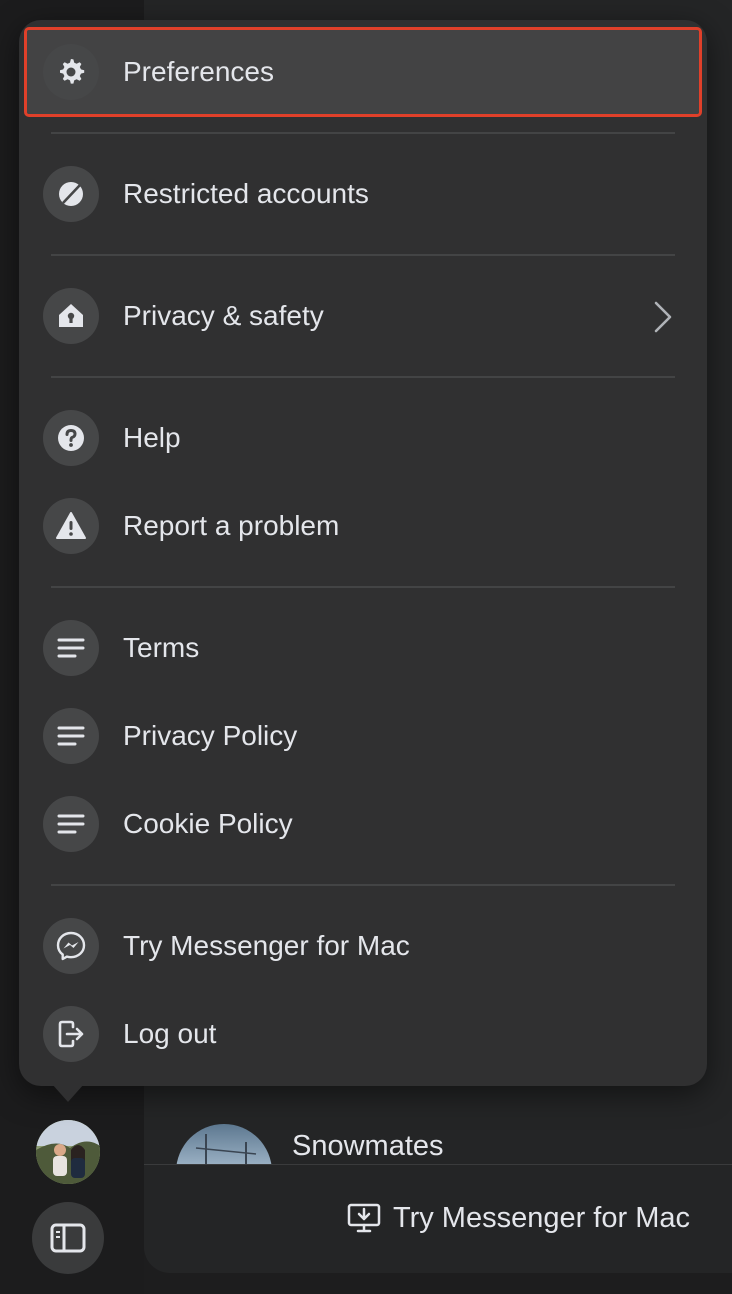 The image size is (732, 1294). Describe the element at coordinates (71, 316) in the screenshot. I see `house-lock-icon` at that location.